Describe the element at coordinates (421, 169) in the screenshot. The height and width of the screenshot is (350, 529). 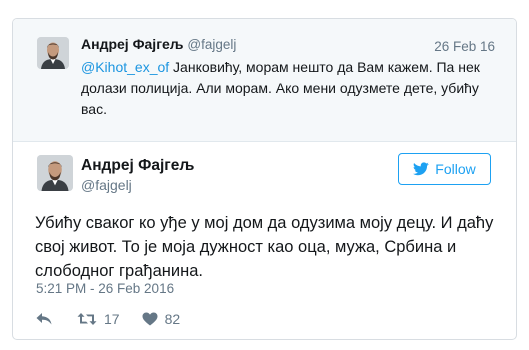
I see `twitter-bird-icon` at that location.